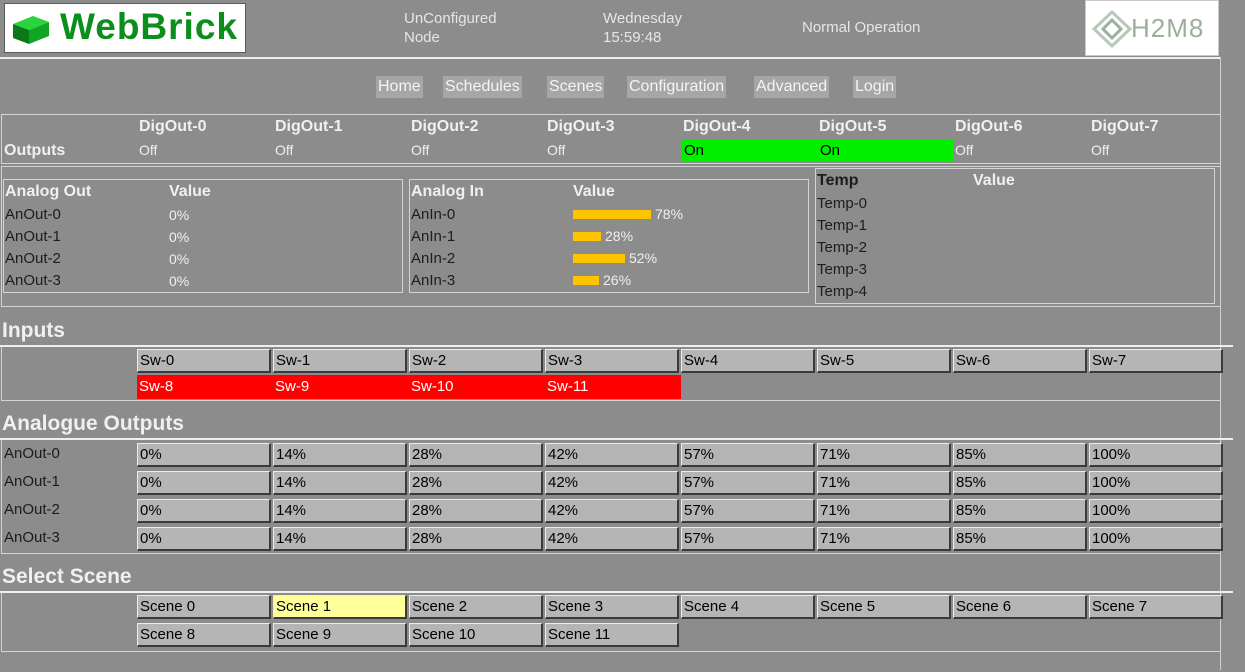 The image size is (1245, 672). What do you see at coordinates (399, 87) in the screenshot?
I see `nav-home: Home` at bounding box center [399, 87].